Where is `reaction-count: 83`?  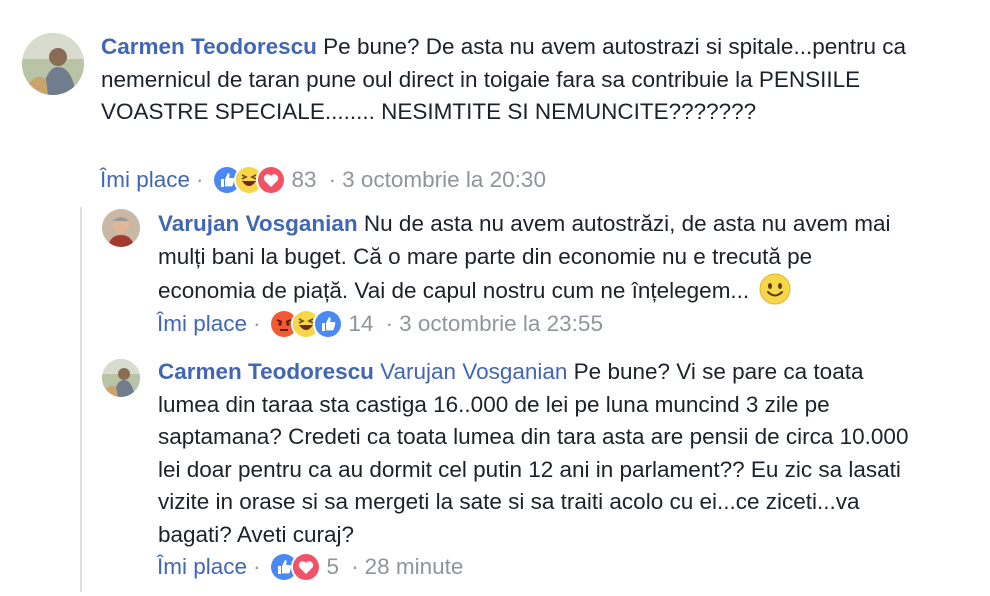 reaction-count: 83 is located at coordinates (304, 180).